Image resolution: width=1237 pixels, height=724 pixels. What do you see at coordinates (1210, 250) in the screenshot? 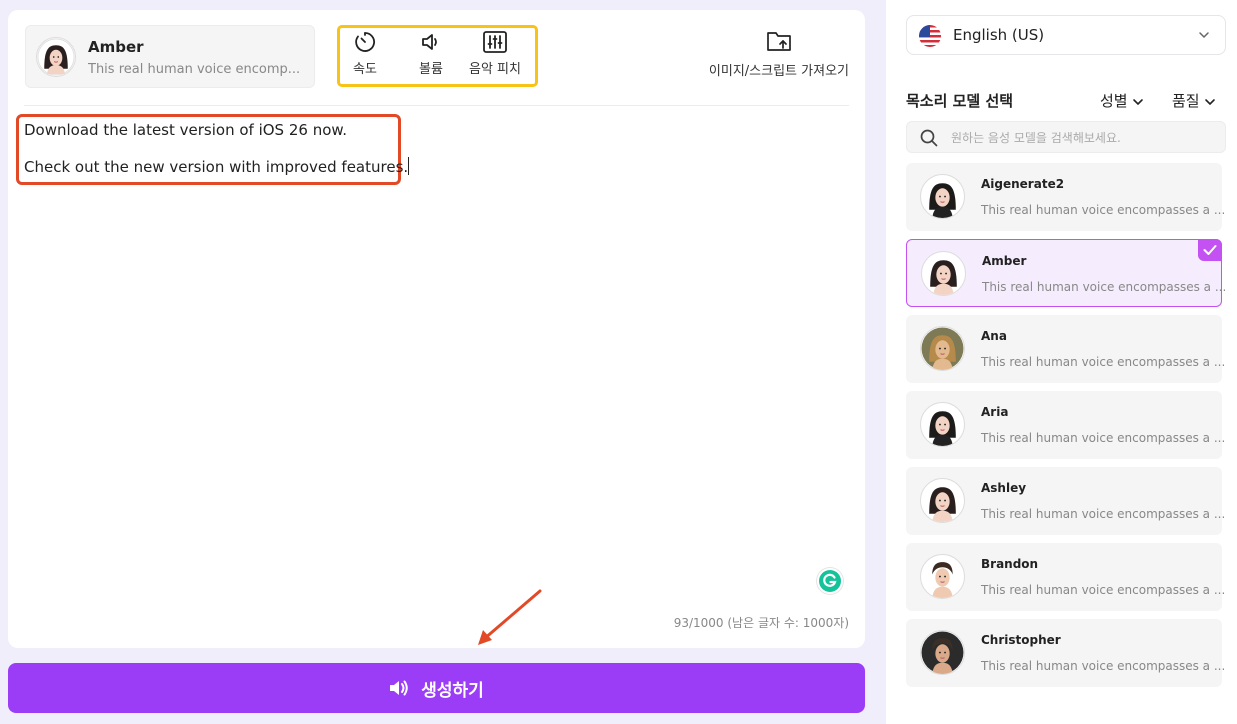
I see `selected-check-icon` at bounding box center [1210, 250].